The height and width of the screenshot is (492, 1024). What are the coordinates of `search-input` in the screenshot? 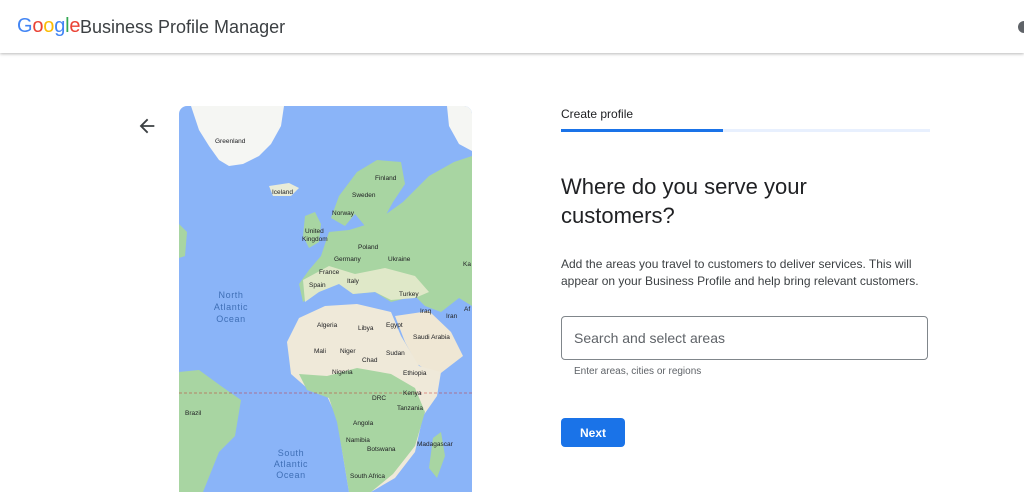 It's located at (744, 338).